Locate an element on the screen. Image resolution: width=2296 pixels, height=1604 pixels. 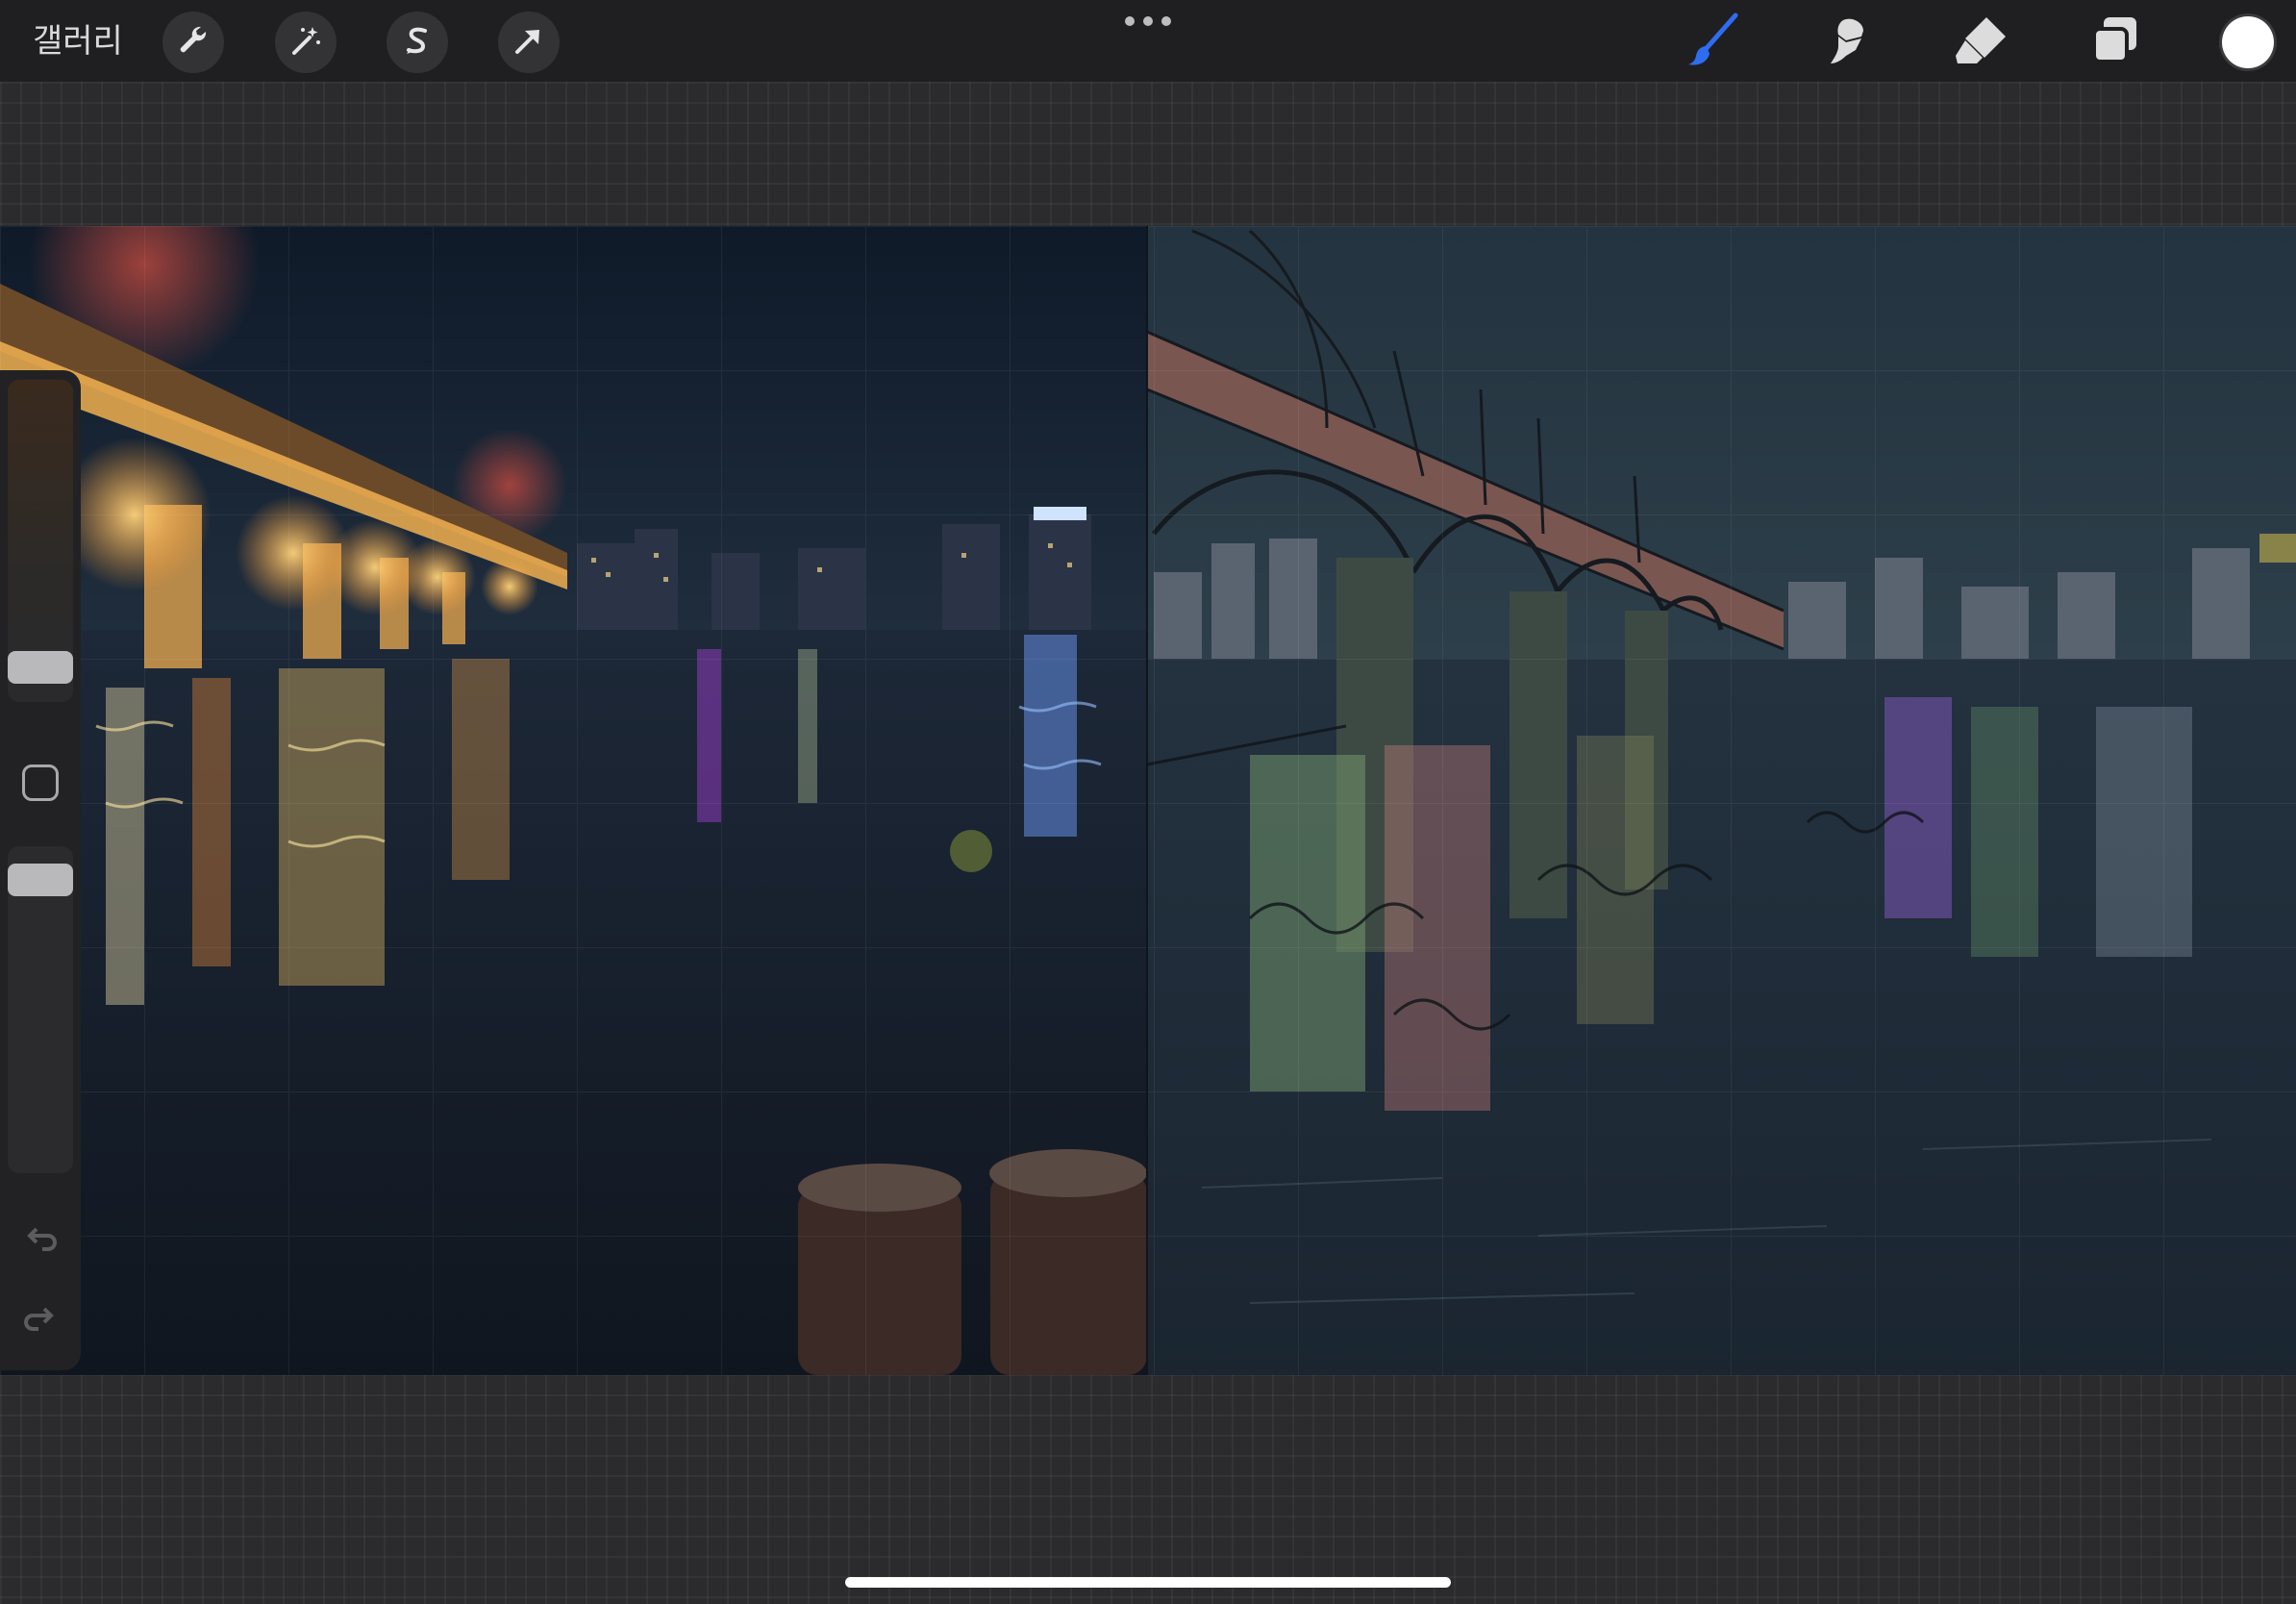
redo-button is located at coordinates (40, 1319).